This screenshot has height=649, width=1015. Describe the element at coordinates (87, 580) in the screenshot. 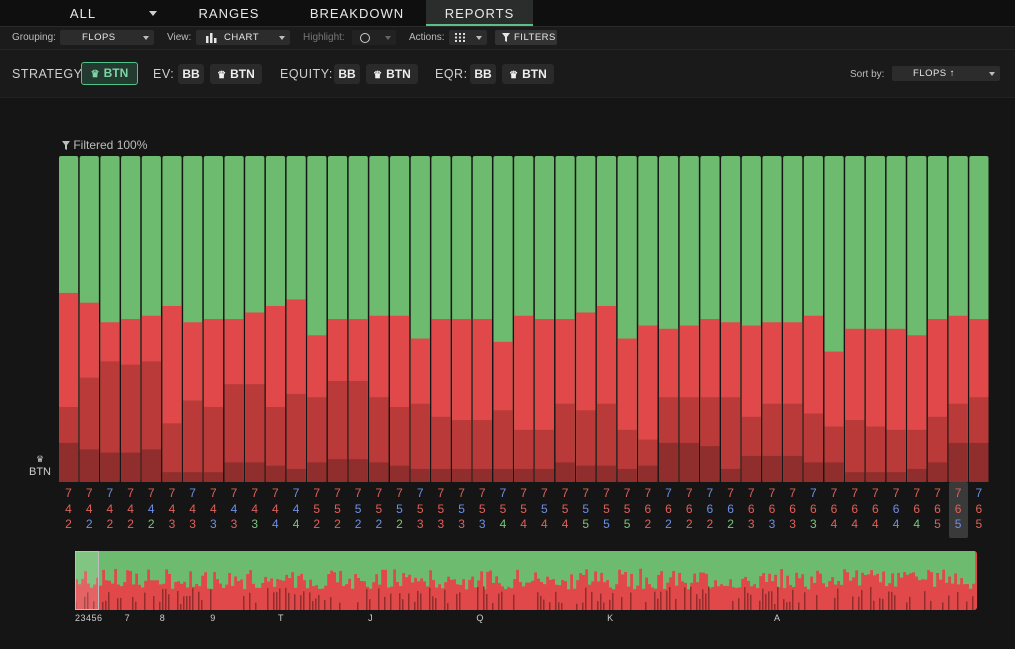

I see `minimap-viewport-handle` at that location.